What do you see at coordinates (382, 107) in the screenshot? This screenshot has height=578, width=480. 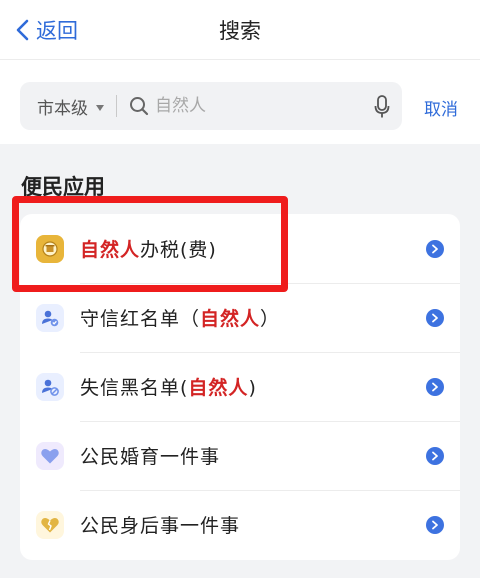 I see `microphone-icon` at bounding box center [382, 107].